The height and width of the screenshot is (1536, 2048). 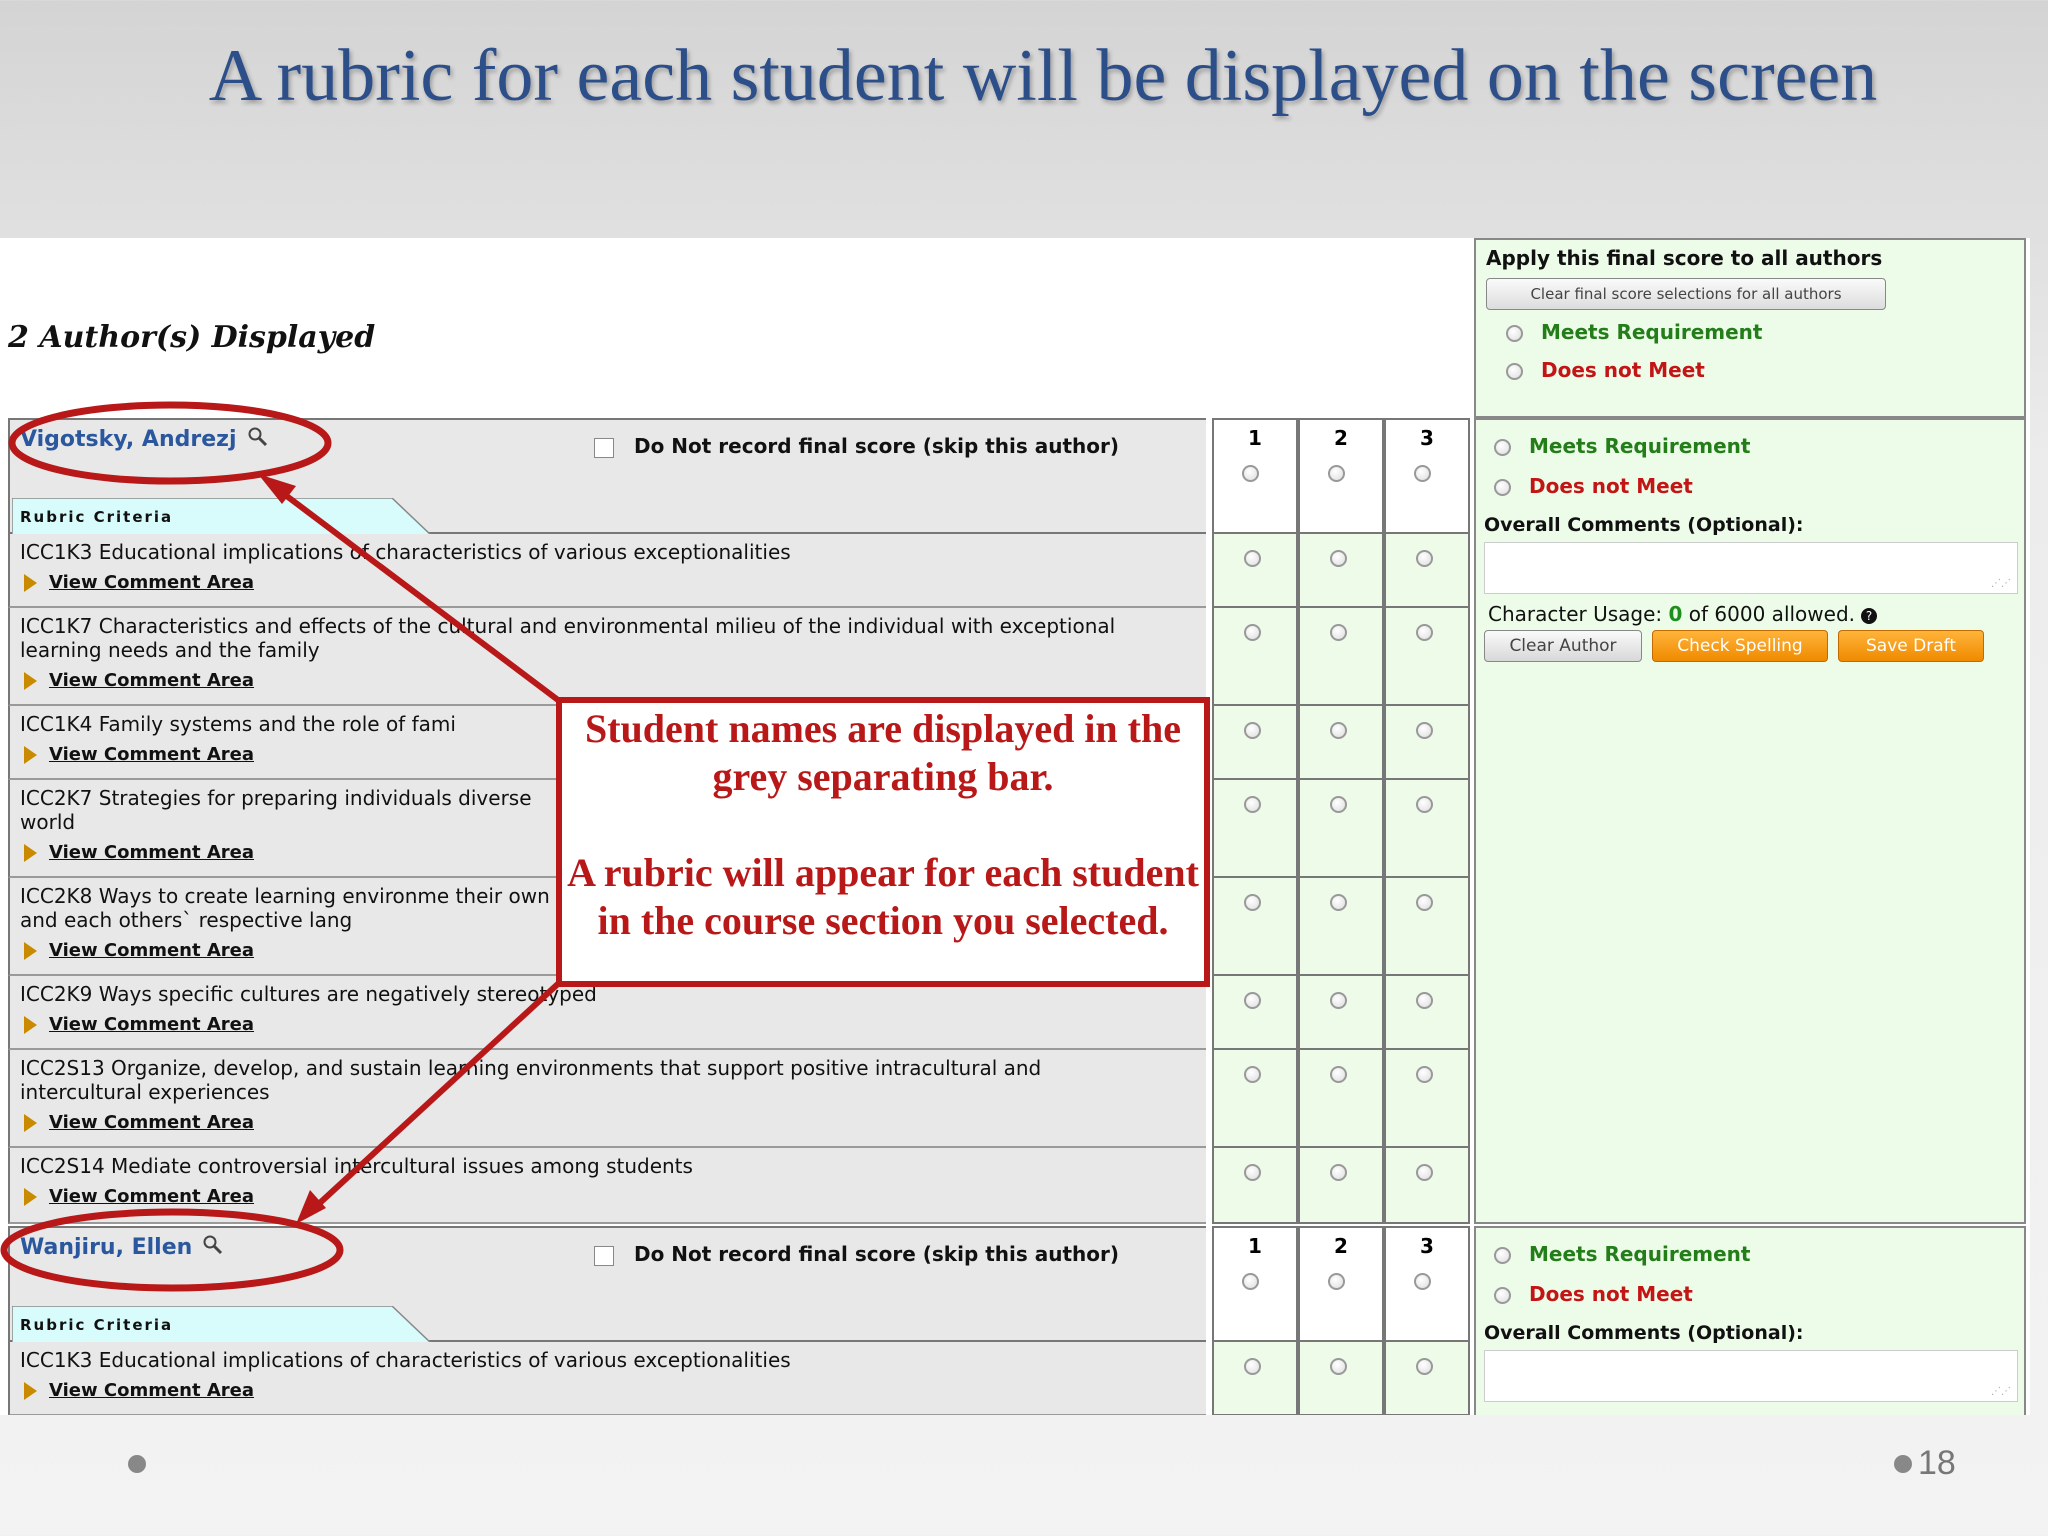 I want to click on save-draft-button: Save Draft, so click(x=1911, y=646).